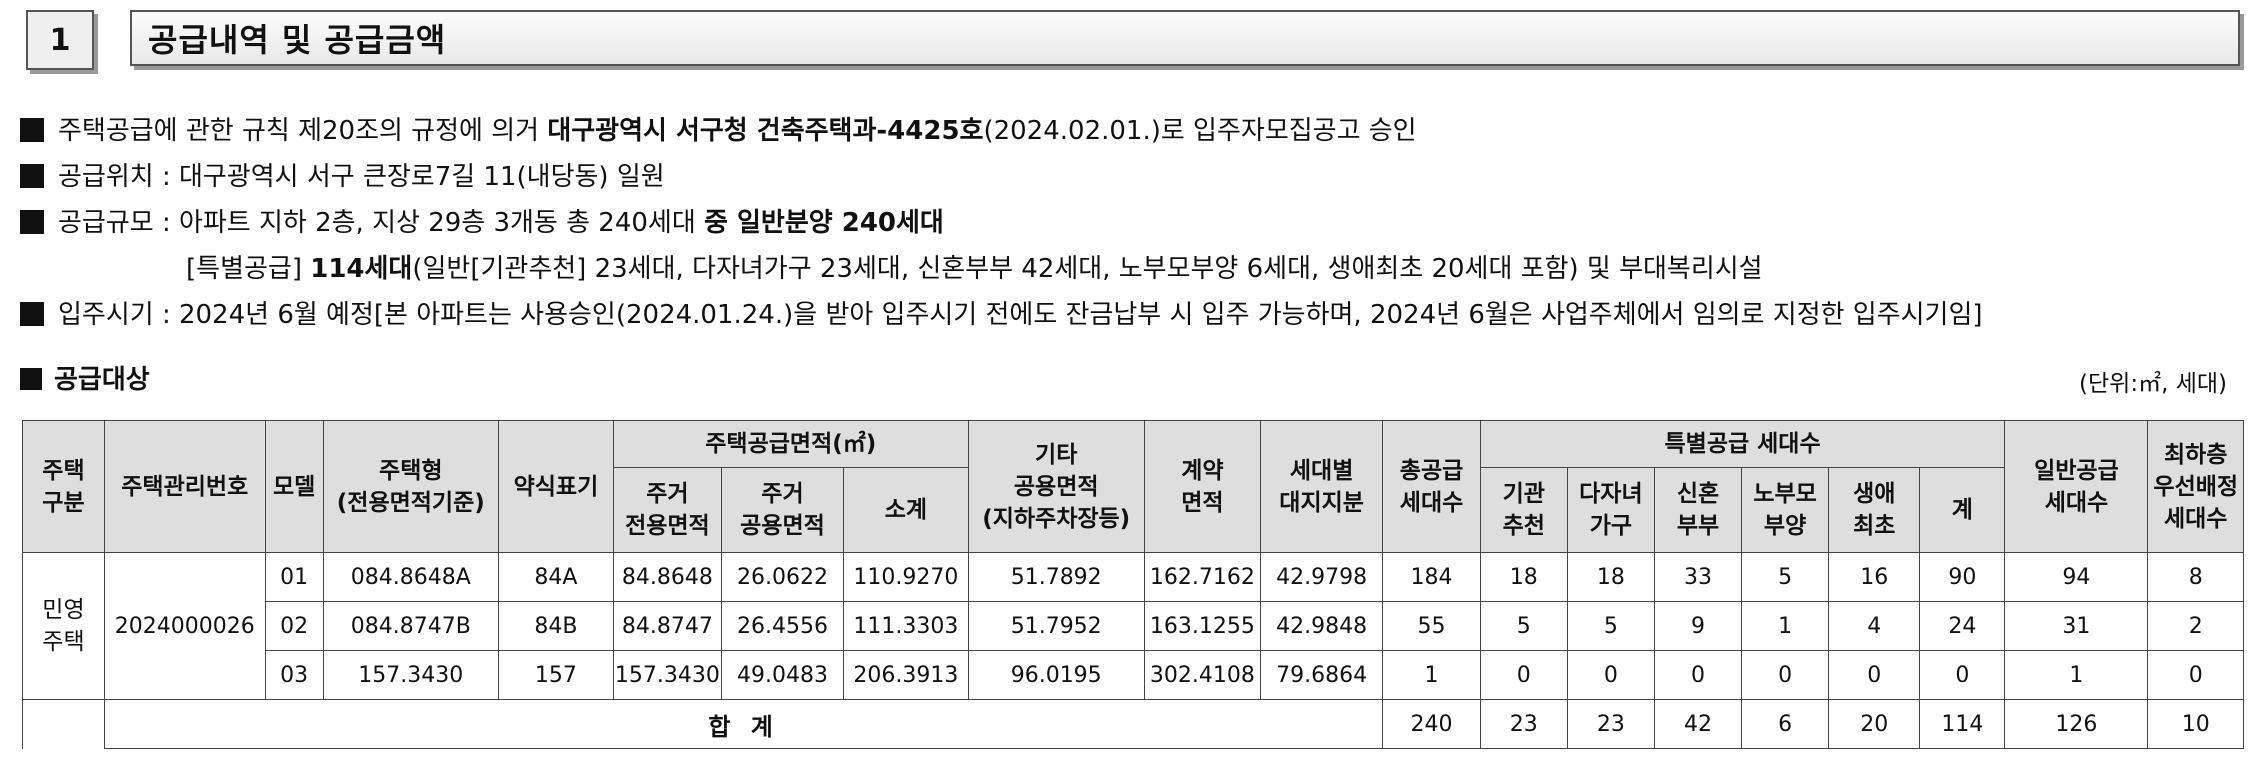  I want to click on cell-multi: 0, so click(1610, 675).